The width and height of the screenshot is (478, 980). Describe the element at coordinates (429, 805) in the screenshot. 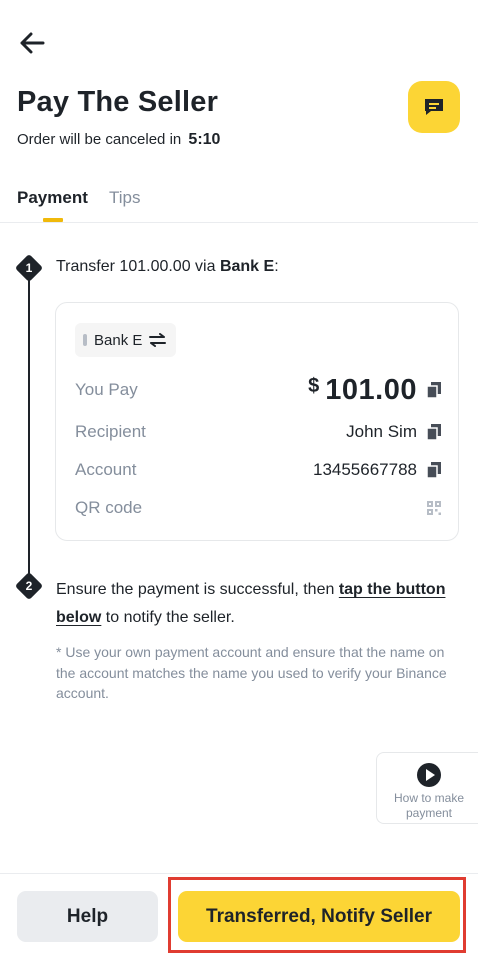

I see `how-to-pay-label: How to make payment` at that location.